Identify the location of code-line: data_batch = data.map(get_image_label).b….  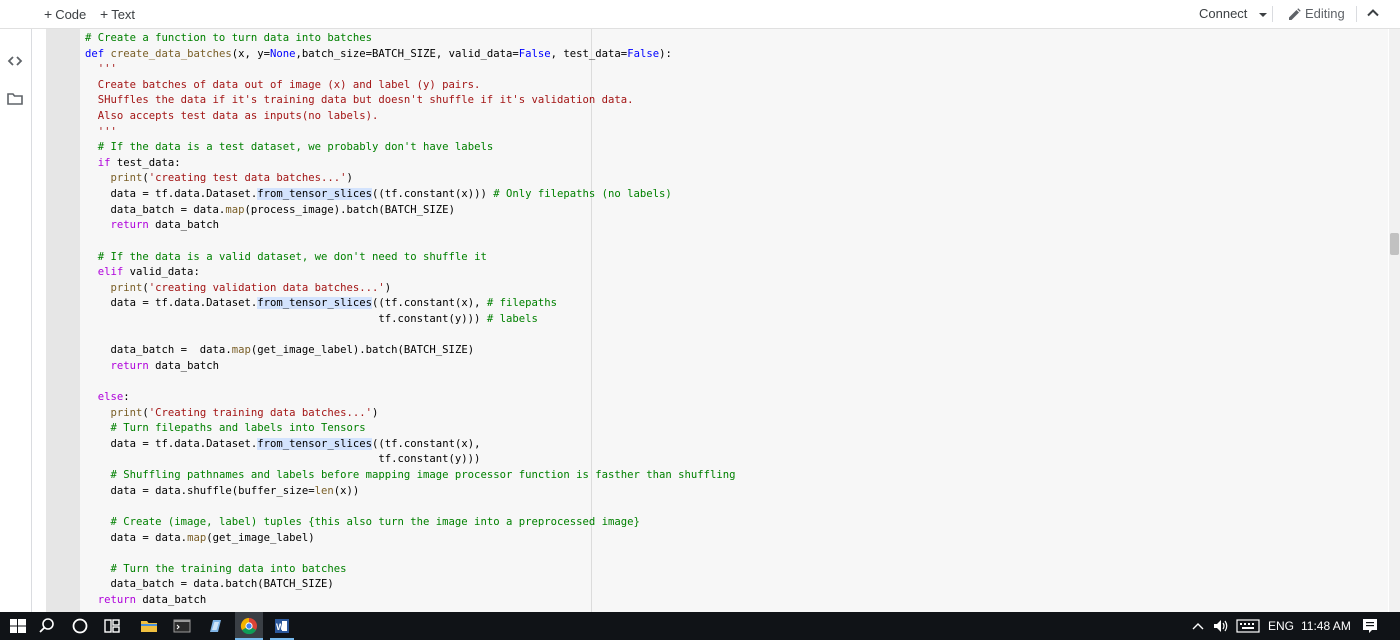
(280, 350).